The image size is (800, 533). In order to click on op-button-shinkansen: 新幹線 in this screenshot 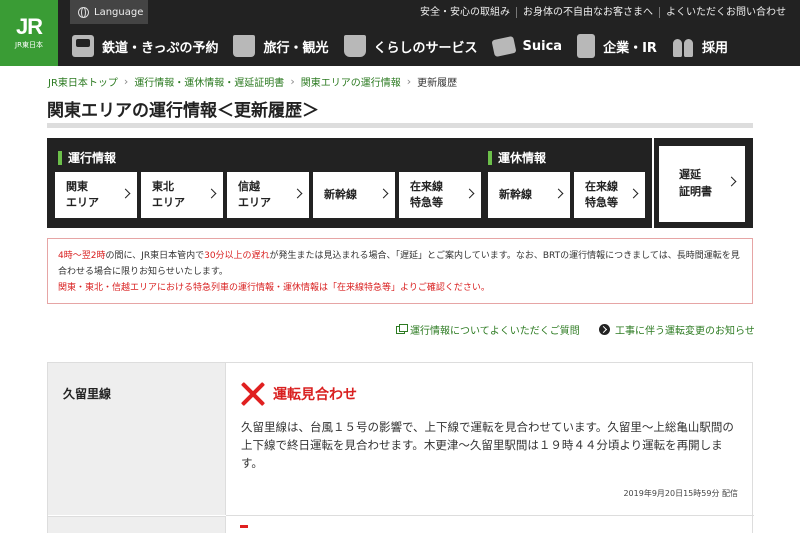, I will do `click(354, 195)`.